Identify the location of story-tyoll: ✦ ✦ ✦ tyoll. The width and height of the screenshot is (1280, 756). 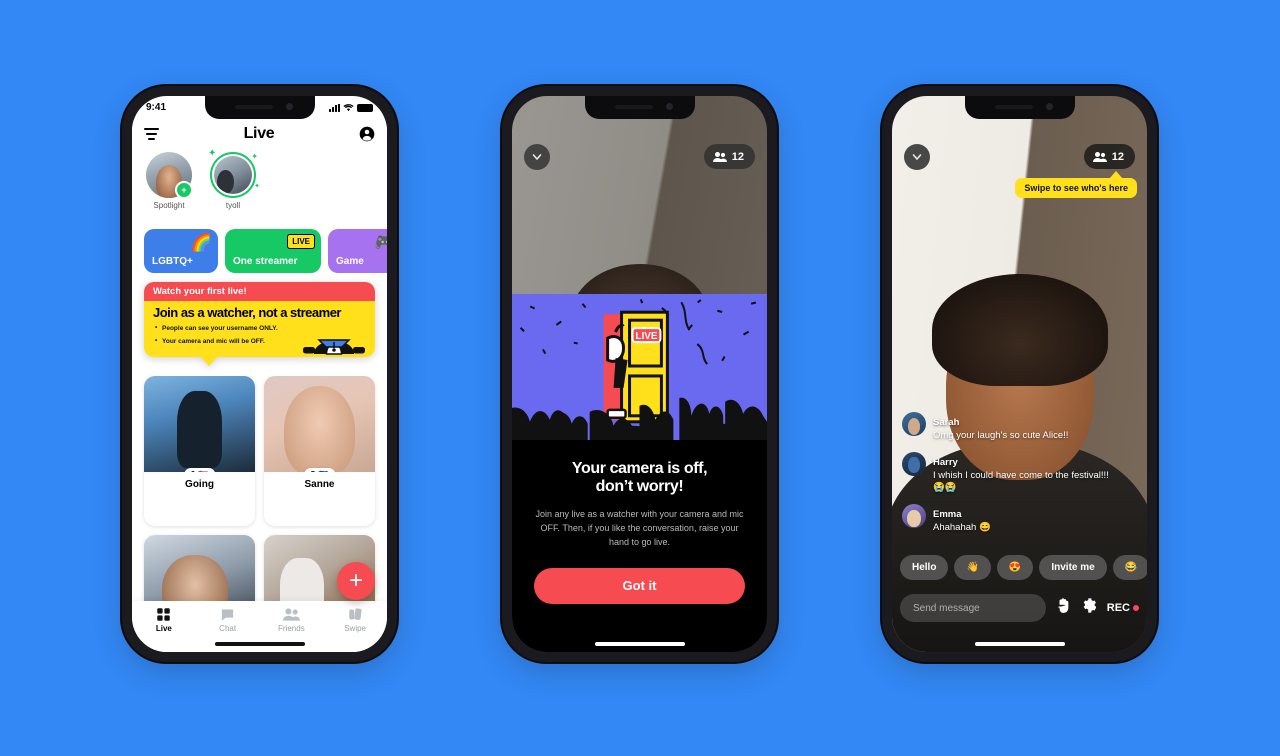
(234, 179).